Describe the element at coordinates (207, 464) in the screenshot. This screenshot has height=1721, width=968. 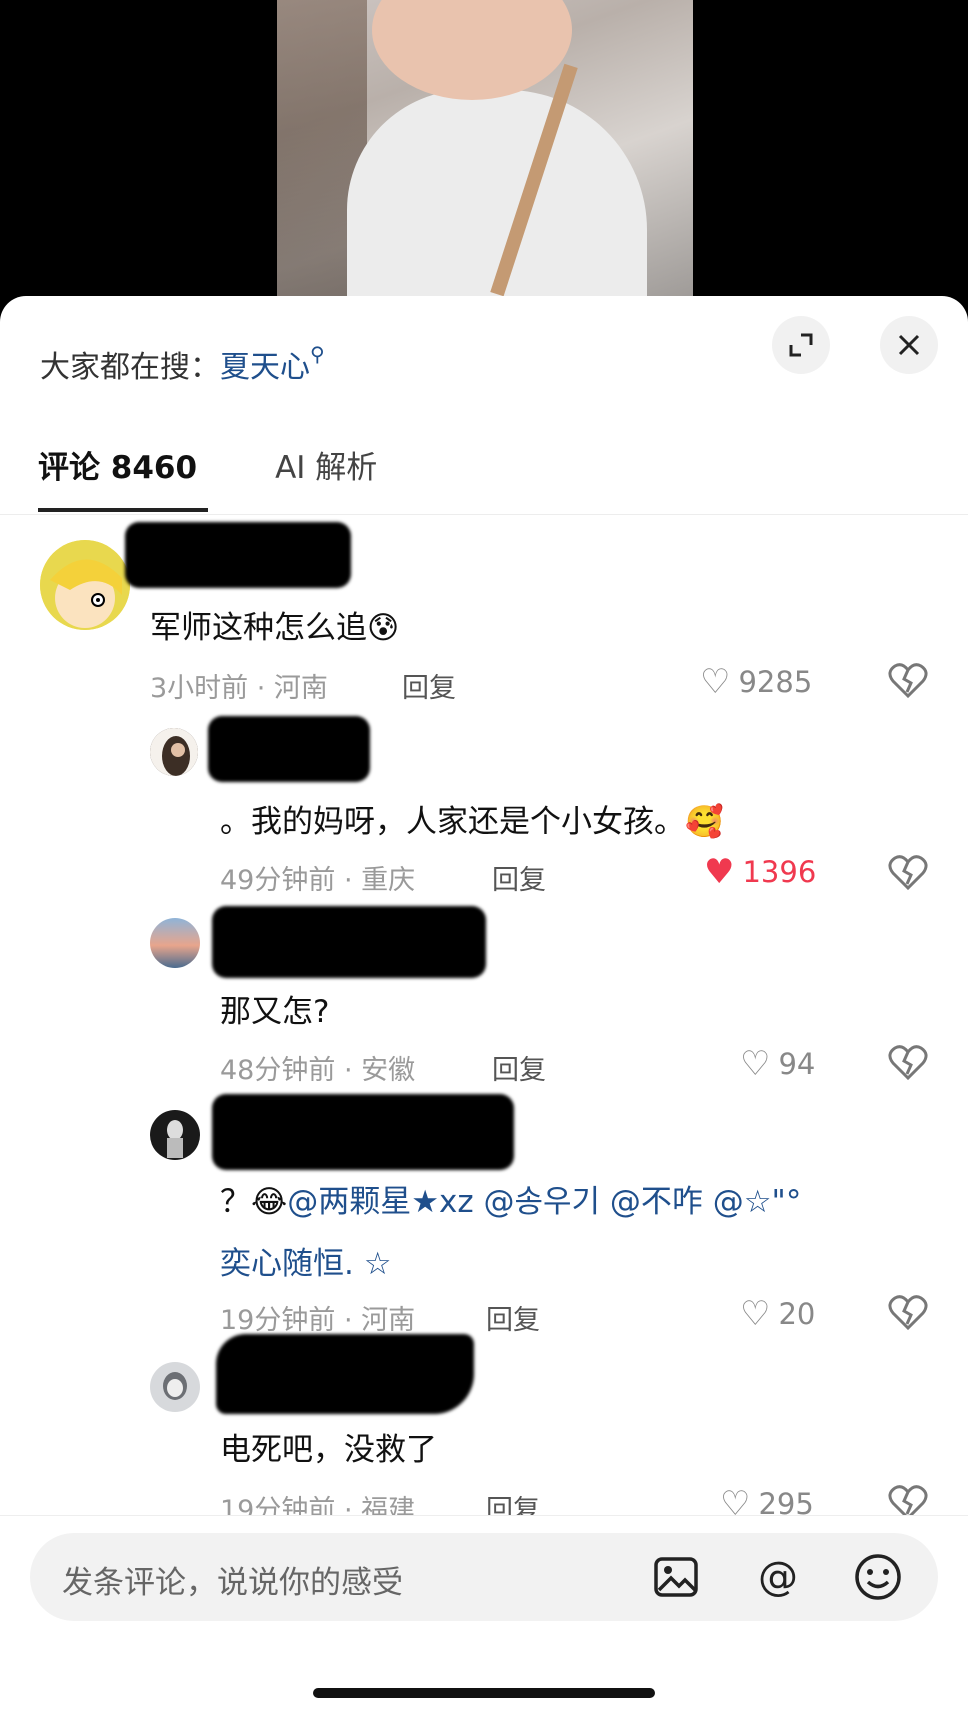
I see `comment-tabs: 评论 8460 AI 解析` at that location.